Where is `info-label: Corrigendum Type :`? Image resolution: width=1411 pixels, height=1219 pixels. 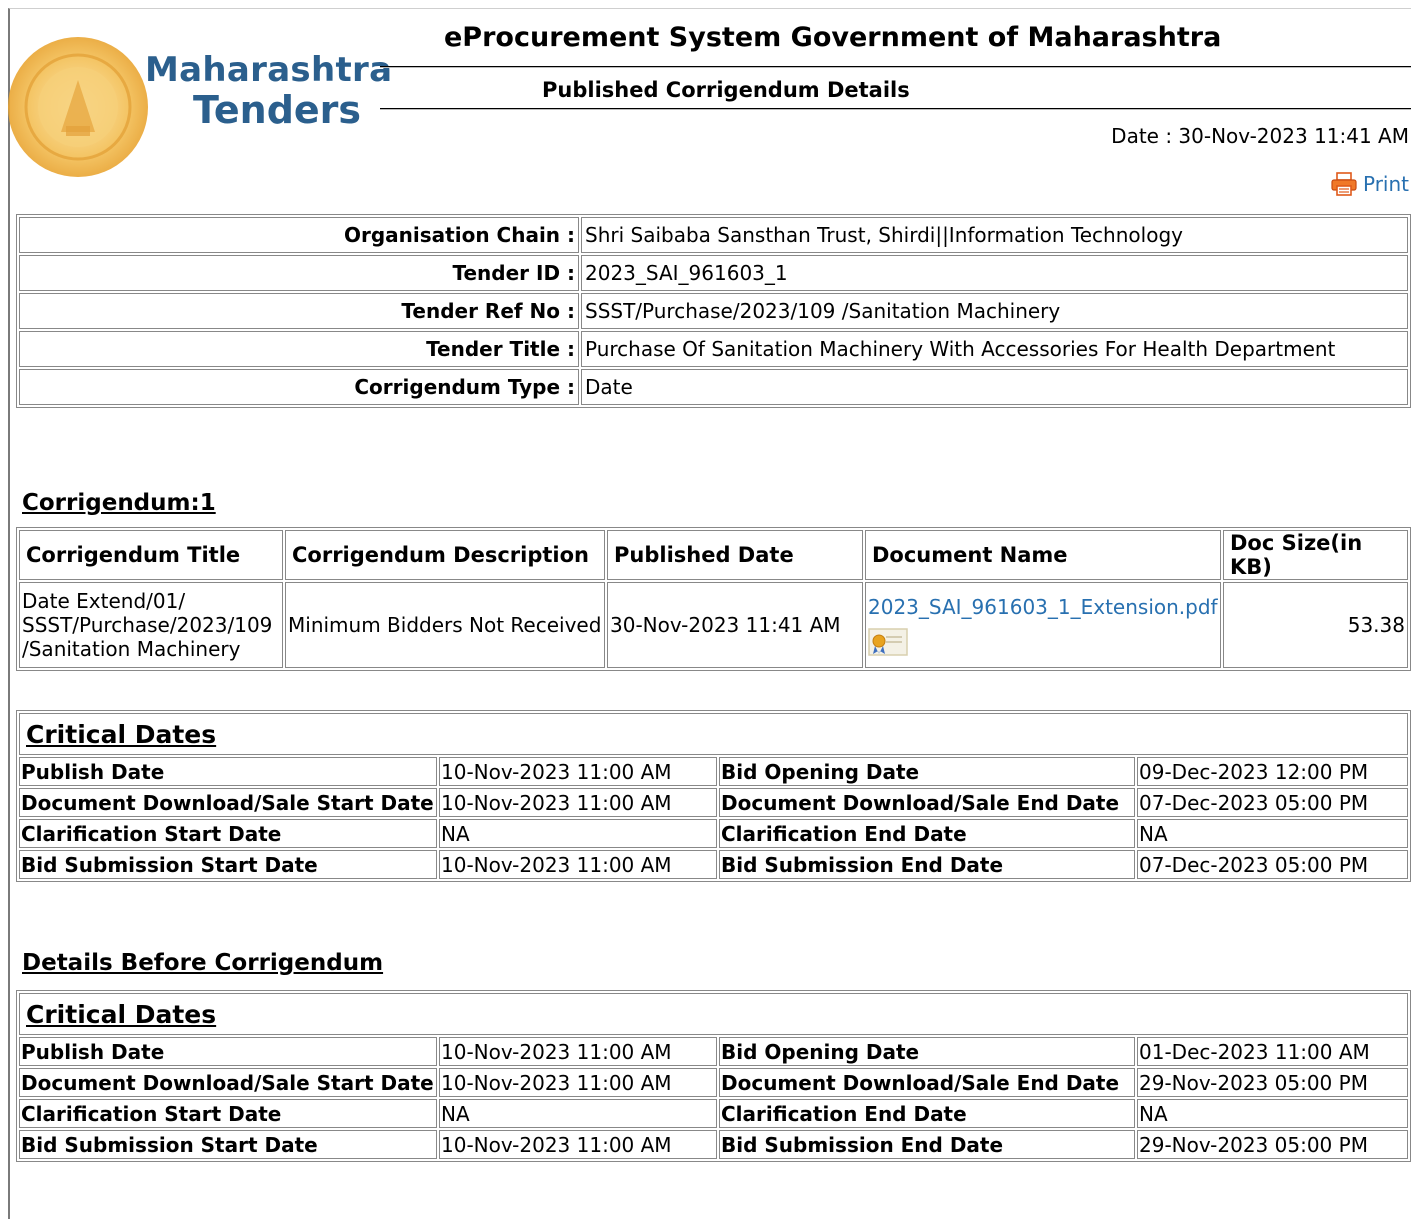 info-label: Corrigendum Type : is located at coordinates (299, 387).